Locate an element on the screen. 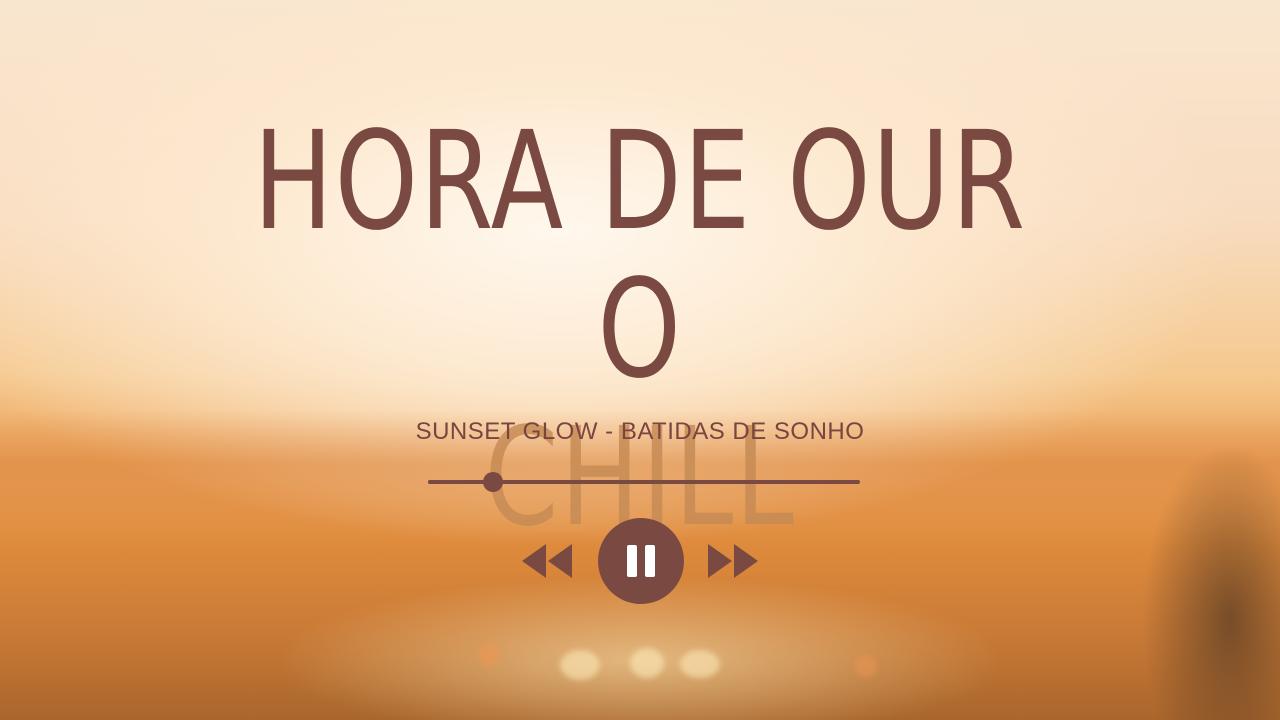 This screenshot has width=1280, height=720. pause-icon is located at coordinates (632, 561).